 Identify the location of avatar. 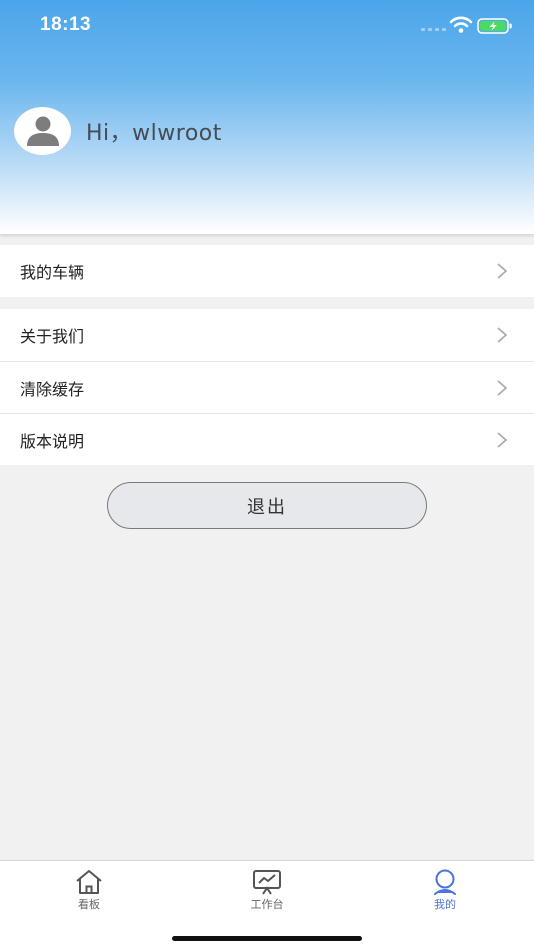
(42, 131).